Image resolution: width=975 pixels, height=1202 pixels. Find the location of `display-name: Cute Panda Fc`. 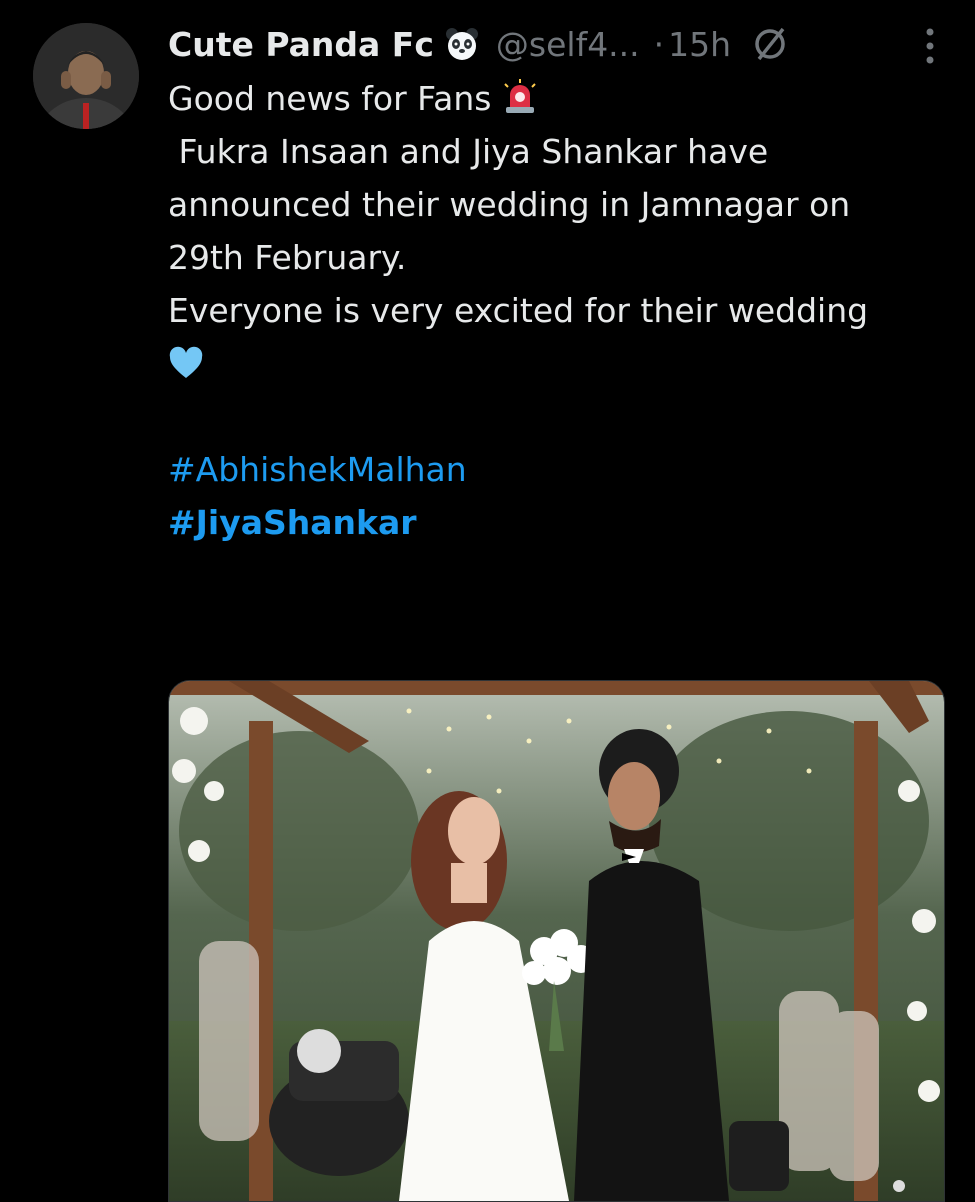

display-name: Cute Panda Fc is located at coordinates (301, 44).